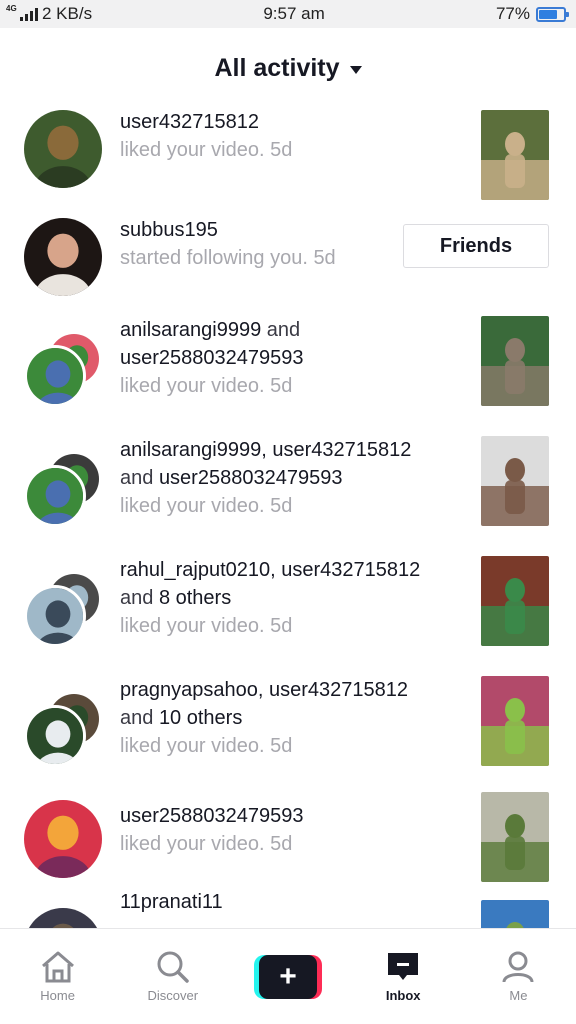 The height and width of the screenshot is (1024, 576). Describe the element at coordinates (67, 13) in the screenshot. I see `network-speed: 2 KB/s` at that location.